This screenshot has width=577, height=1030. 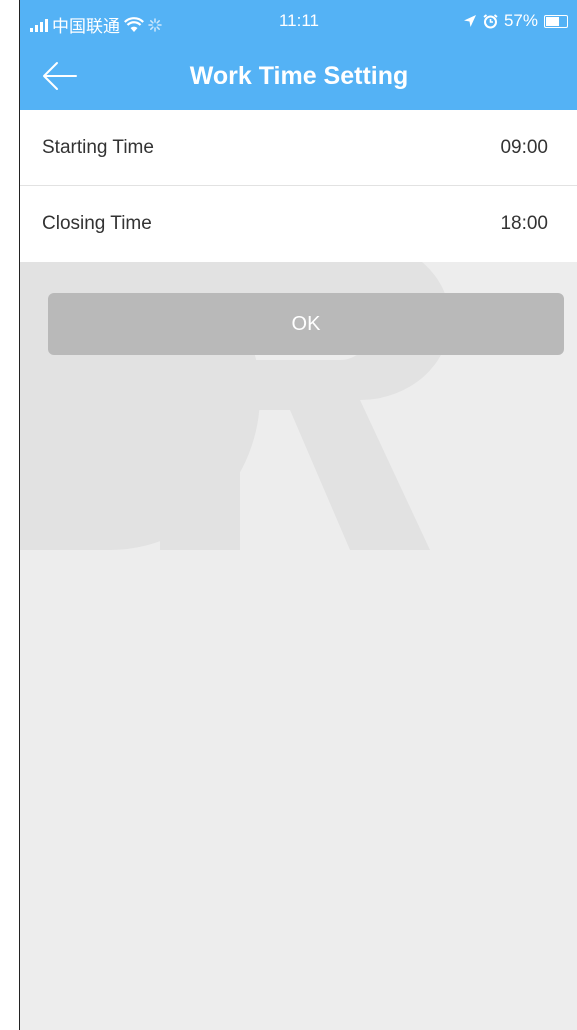 I want to click on closing-time-row: Closing Time 18:00, so click(x=298, y=224).